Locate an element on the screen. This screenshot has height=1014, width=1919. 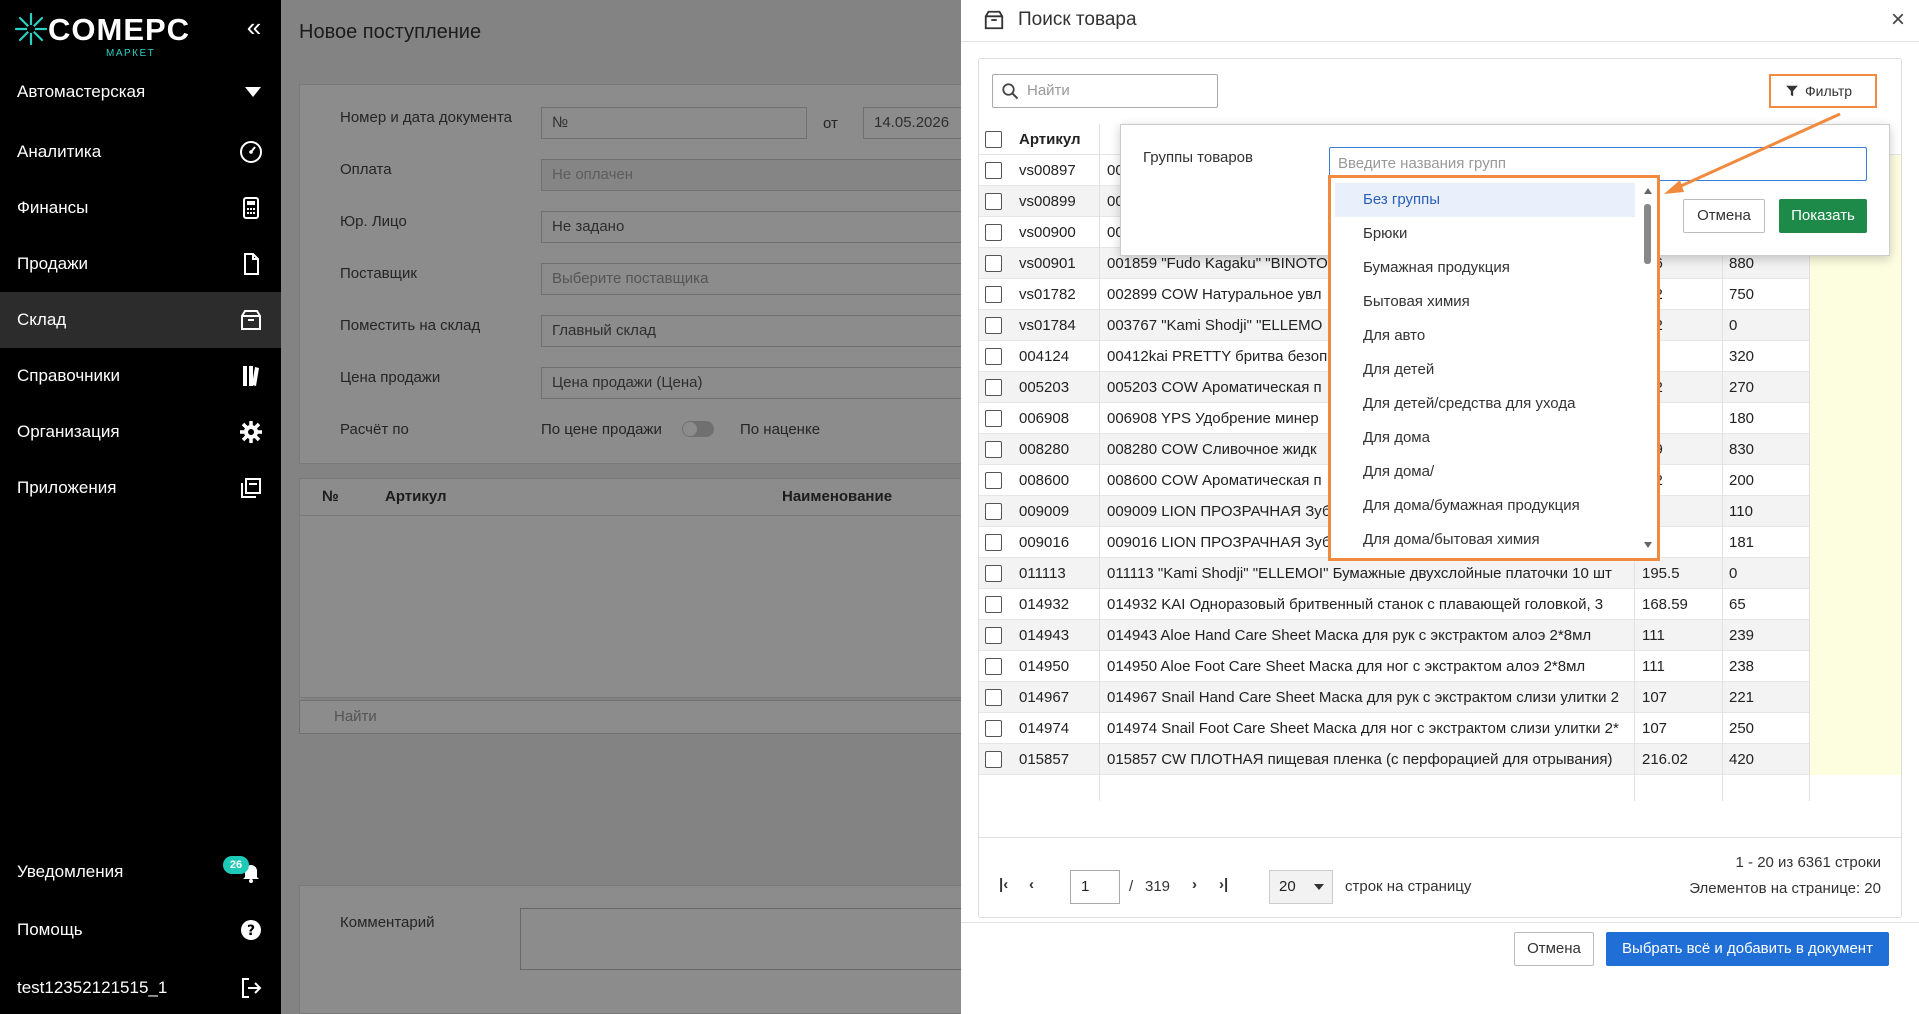
sidebar-item-finance: Финансы is located at coordinates (140, 208).